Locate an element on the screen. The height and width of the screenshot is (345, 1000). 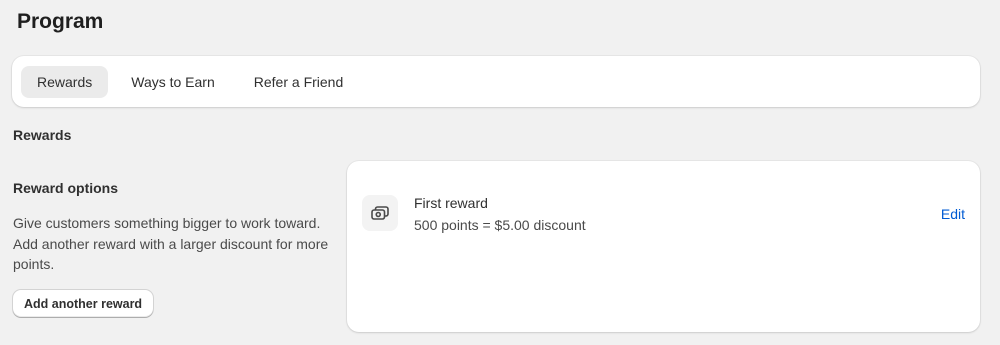
edit-reward-link: Edit is located at coordinates (953, 214).